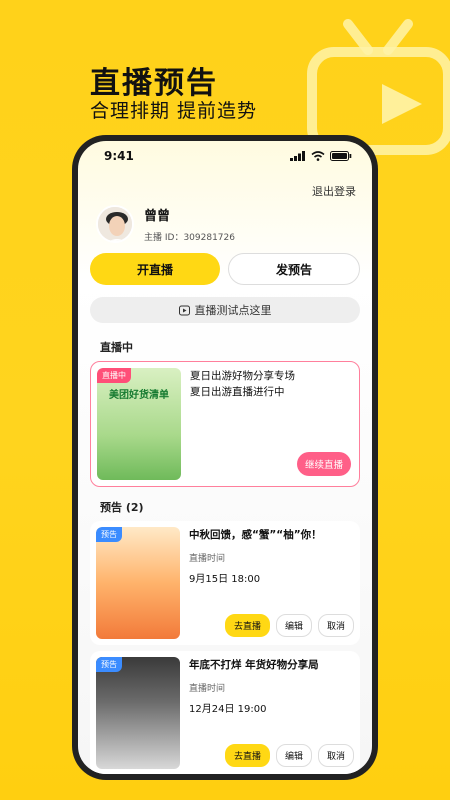 Image resolution: width=450 pixels, height=800 pixels. I want to click on live-title-line2: 夏日出游直播进行中, so click(237, 392).